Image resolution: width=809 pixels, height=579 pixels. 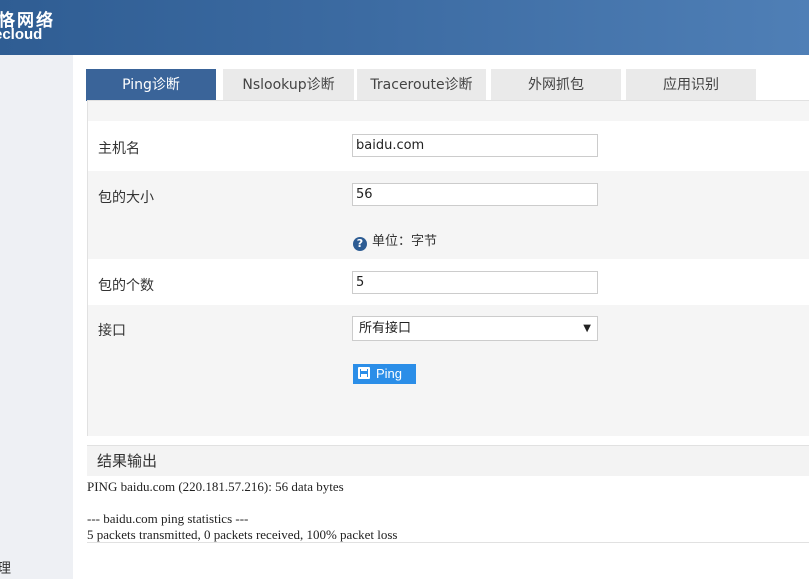 What do you see at coordinates (475, 282) in the screenshot?
I see `count-input` at bounding box center [475, 282].